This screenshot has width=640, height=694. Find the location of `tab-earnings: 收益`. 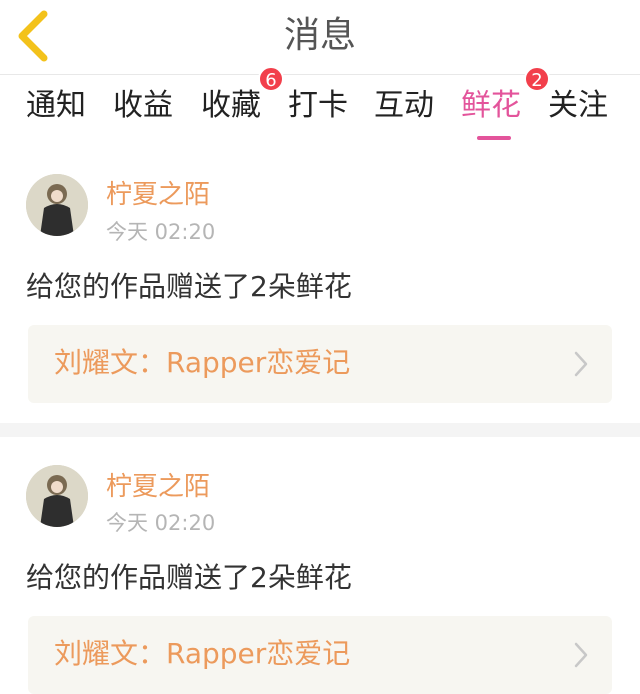

tab-earnings: 收益 is located at coordinates (143, 106).